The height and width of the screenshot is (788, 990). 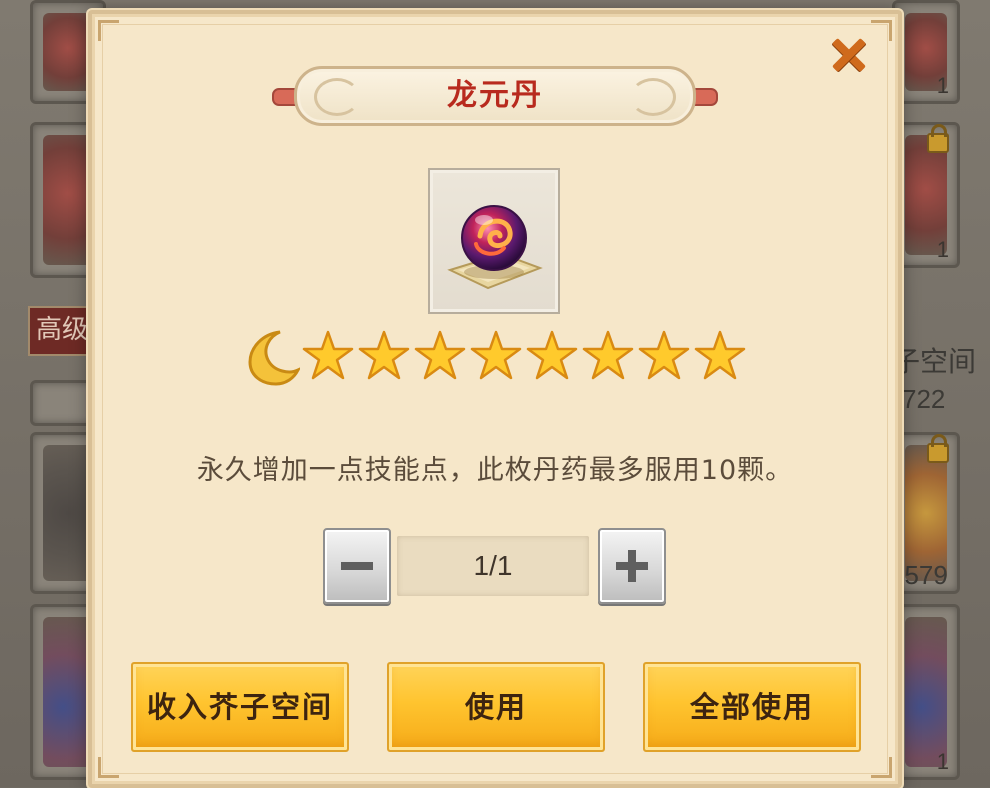 I want to click on use-all-button: 全部使用, so click(x=752, y=707).